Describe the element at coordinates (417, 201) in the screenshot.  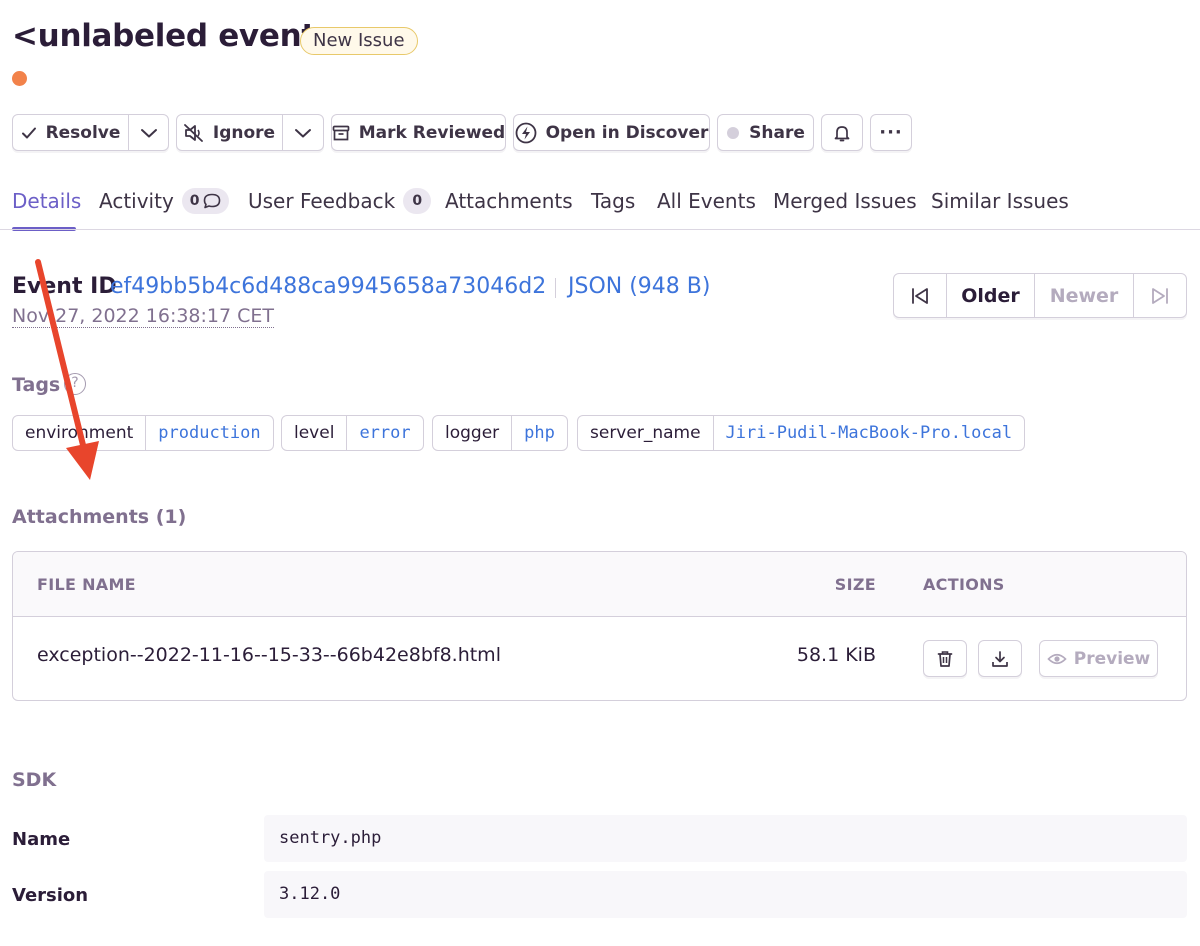
I see `user-feedback-count-badge: 0` at that location.